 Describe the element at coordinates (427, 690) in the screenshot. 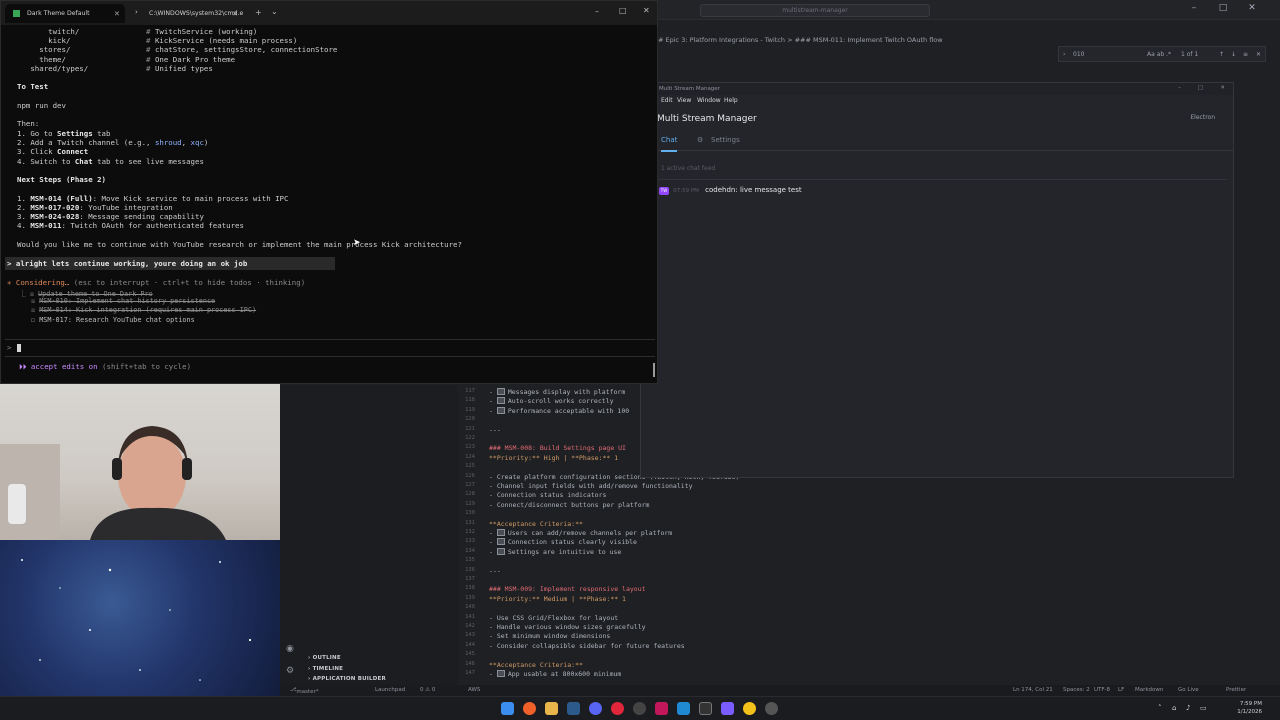

I see `problems-status: 0 ⚠ 0` at that location.